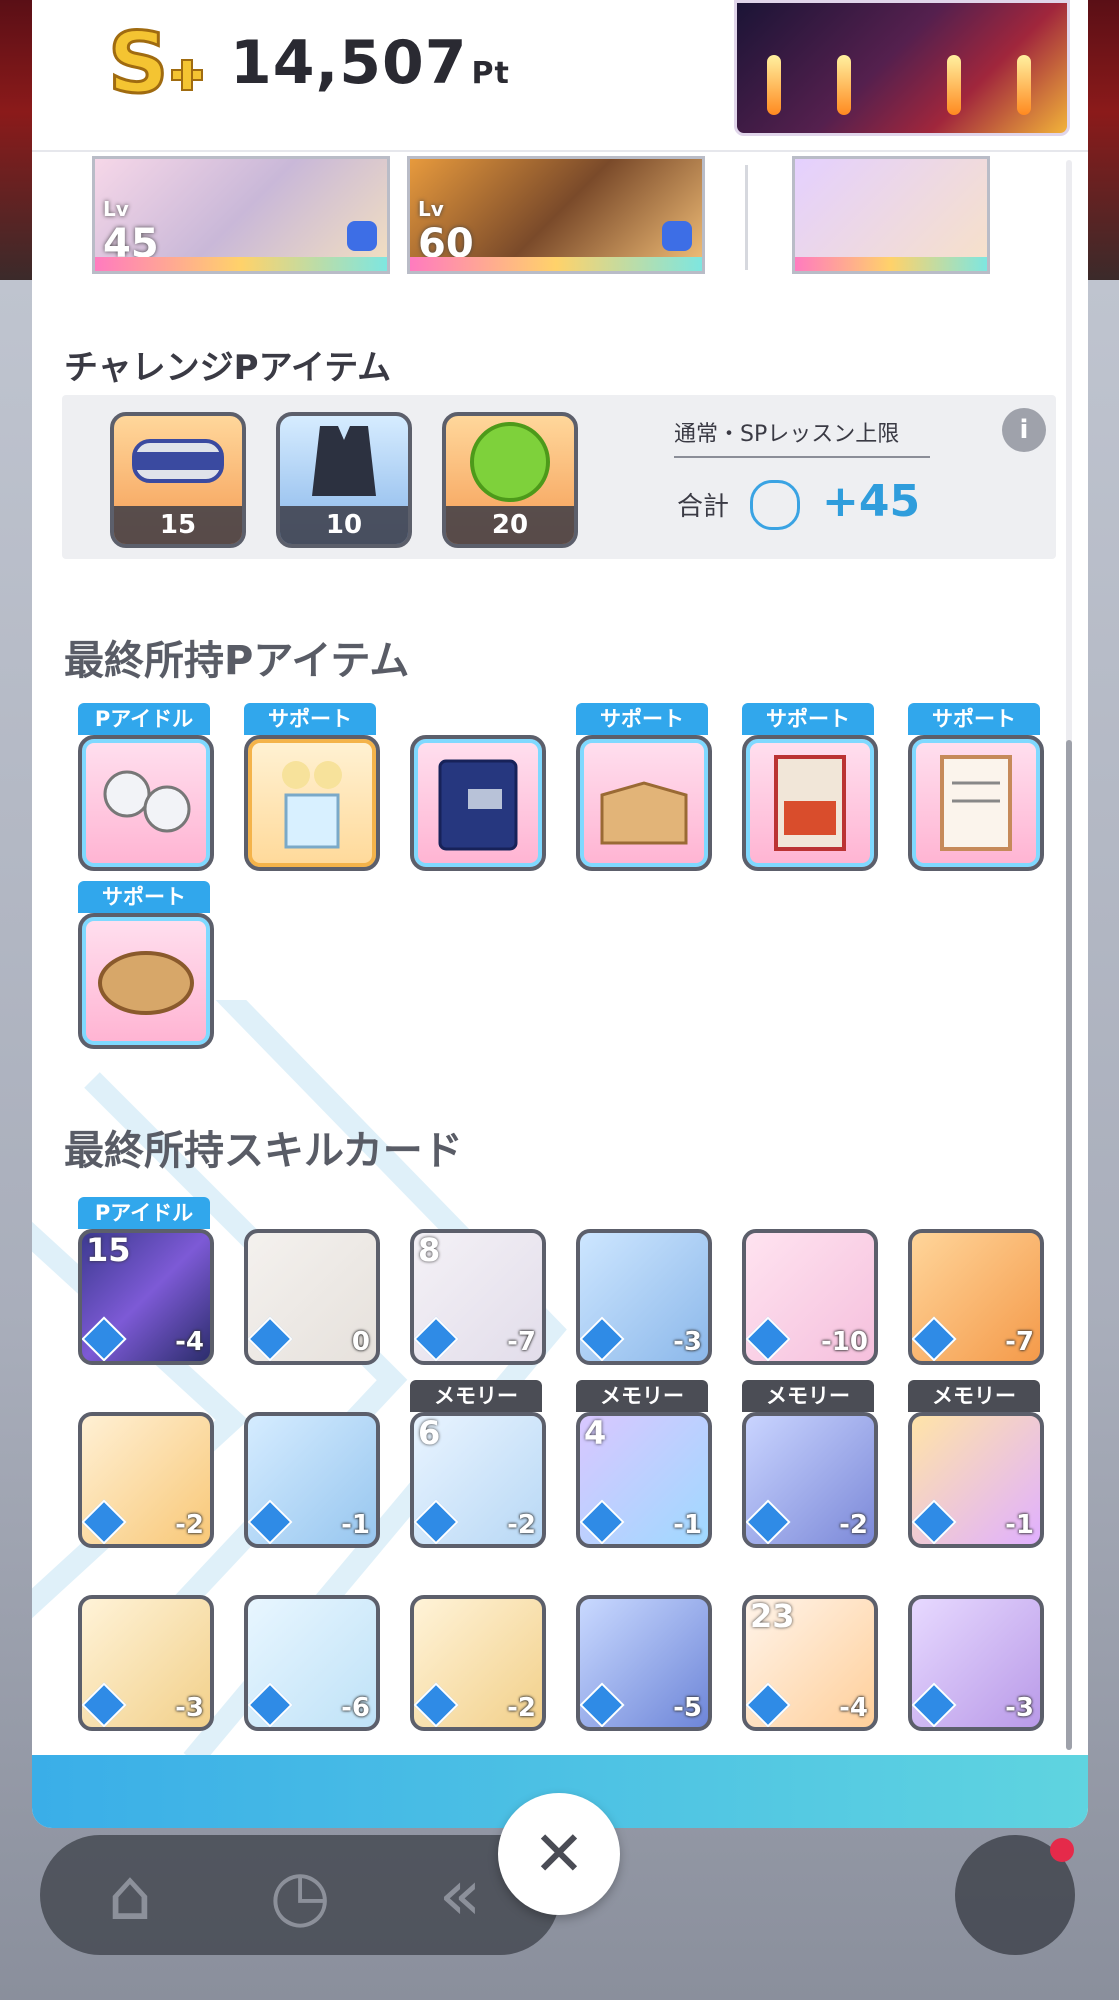  Describe the element at coordinates (146, 1480) in the screenshot. I see `skill-card-stage-lights: -2` at that location.